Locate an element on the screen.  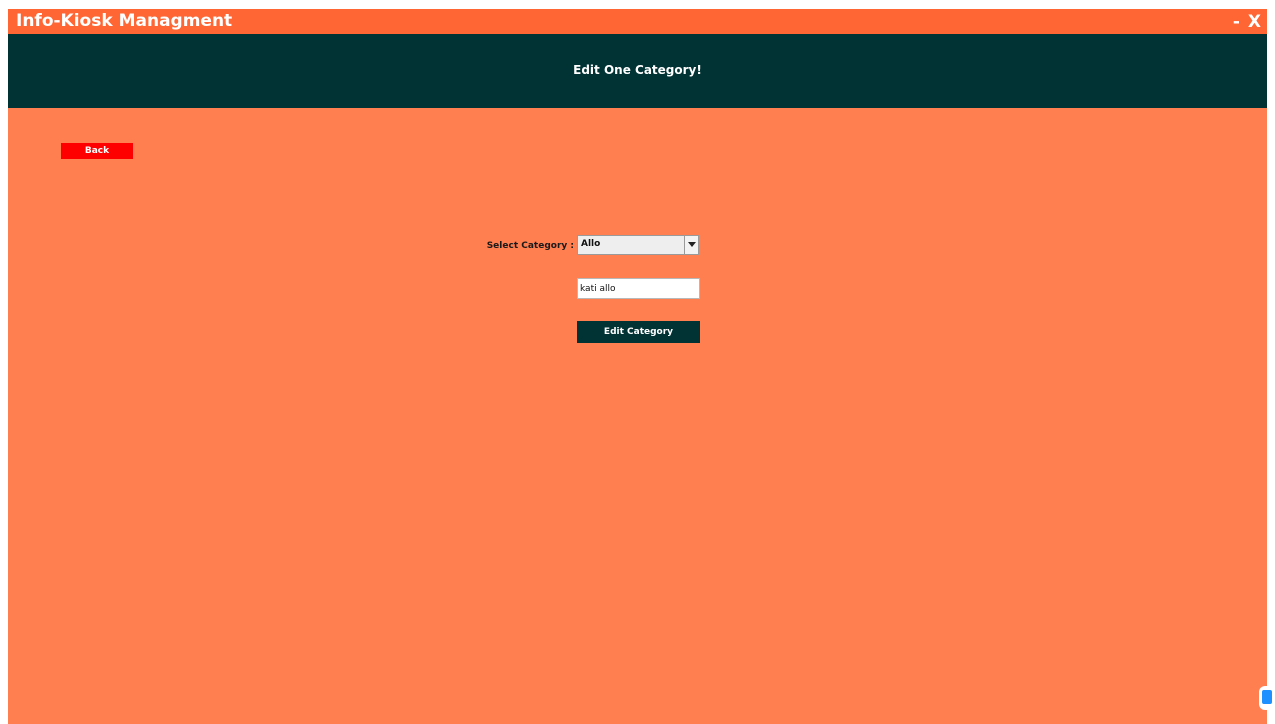
back-button: Back is located at coordinates (97, 151).